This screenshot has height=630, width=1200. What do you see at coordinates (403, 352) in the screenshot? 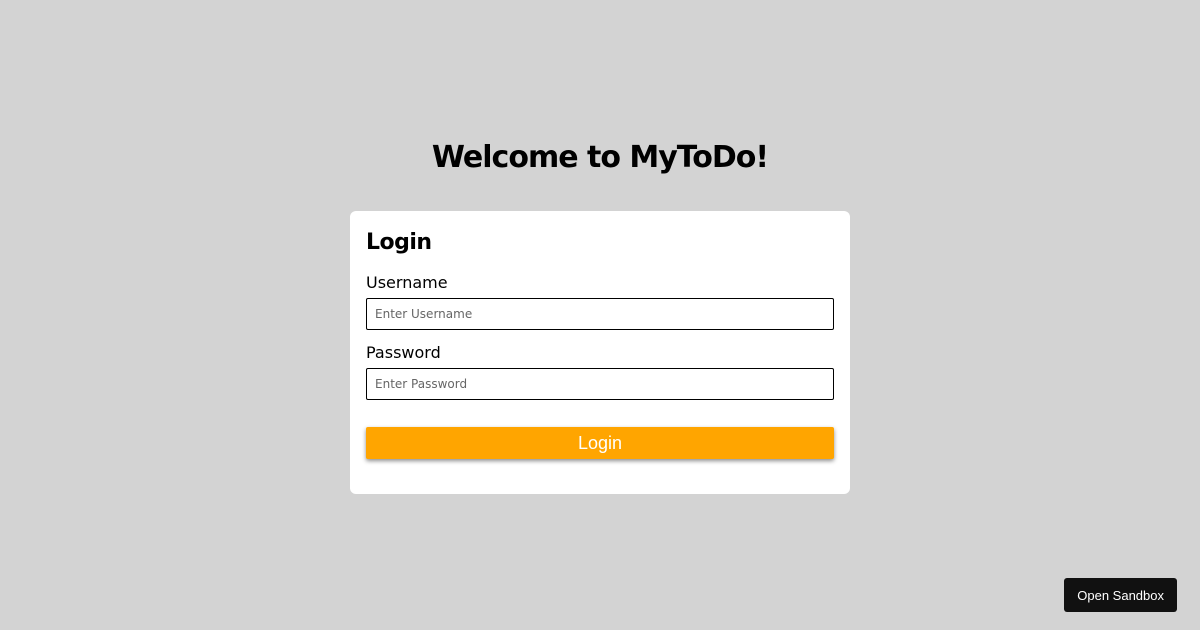
I see `password-label: Password` at bounding box center [403, 352].